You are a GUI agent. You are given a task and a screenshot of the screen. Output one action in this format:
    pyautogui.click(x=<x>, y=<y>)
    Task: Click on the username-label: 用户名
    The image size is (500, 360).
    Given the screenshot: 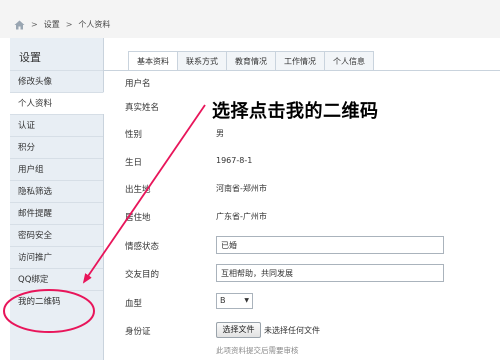 What is the action you would take?
    pyautogui.click(x=138, y=84)
    